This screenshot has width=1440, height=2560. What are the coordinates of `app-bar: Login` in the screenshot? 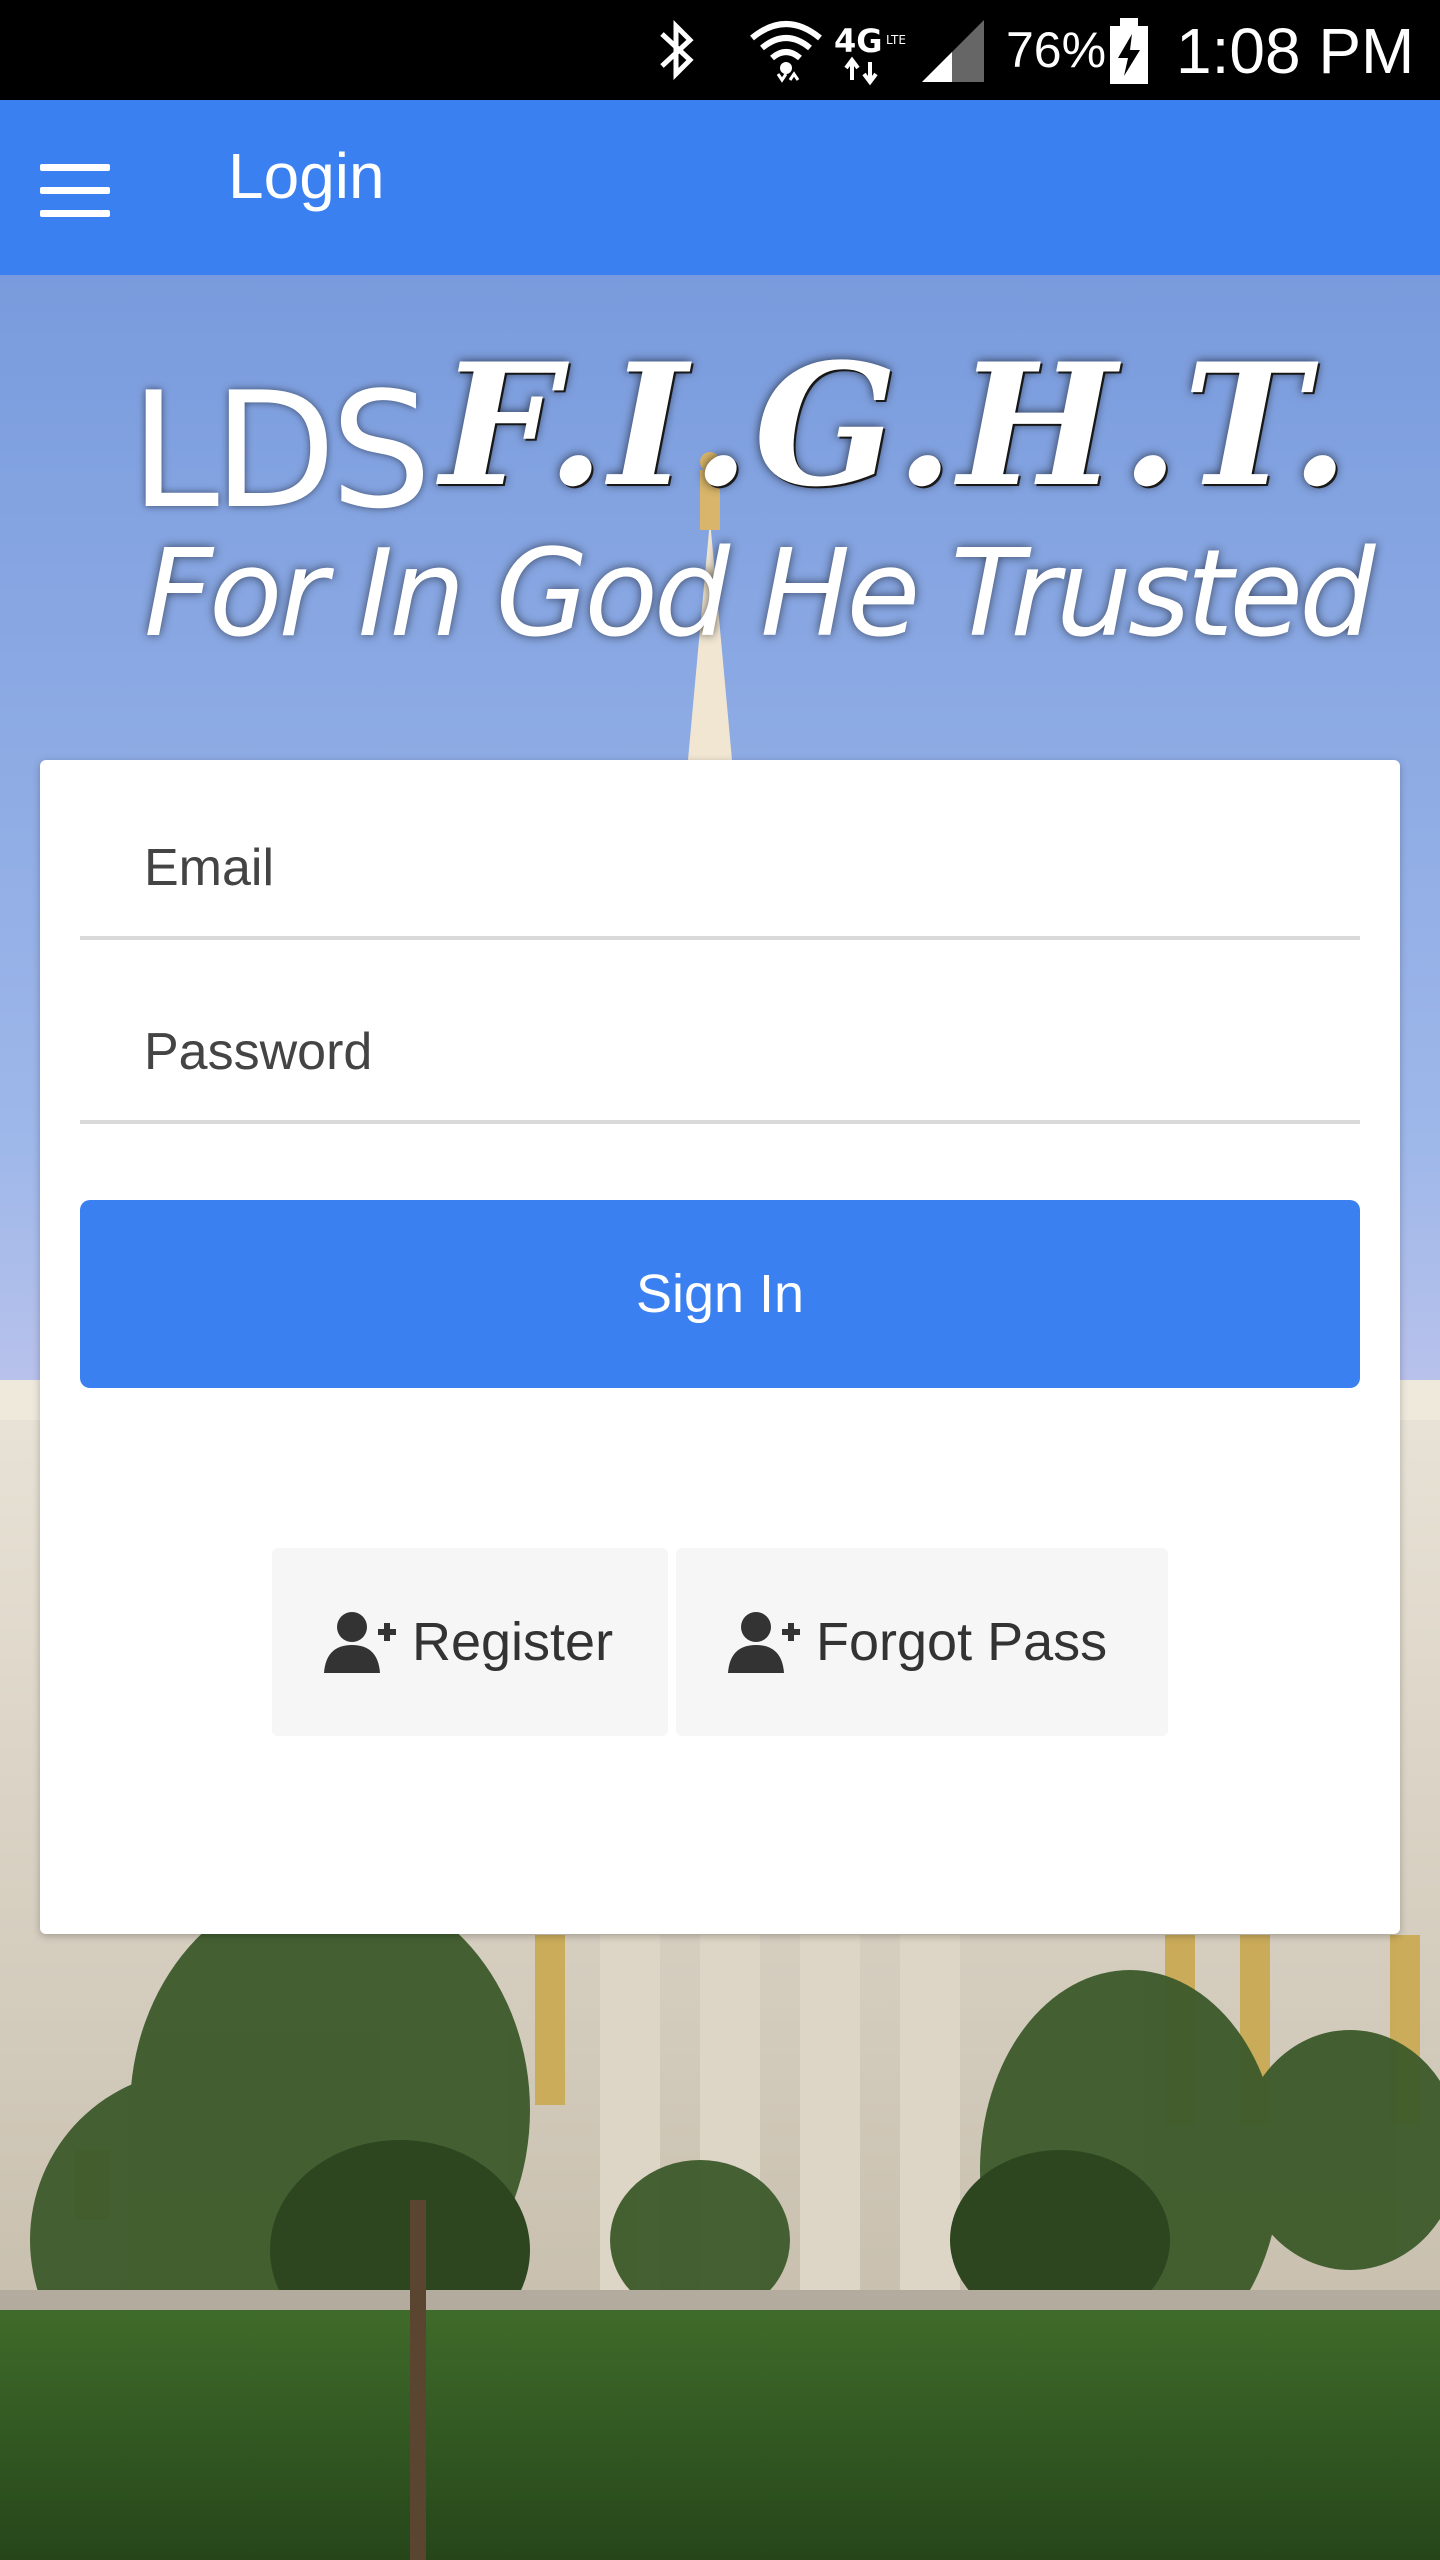 It's located at (720, 187).